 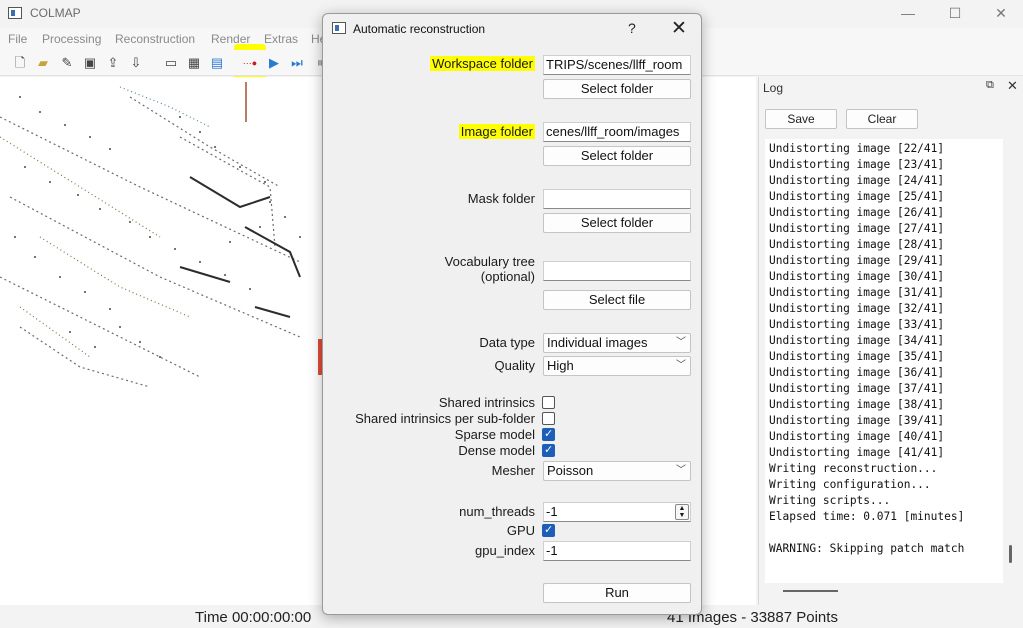 I want to click on dialog-app-icon, so click(x=339, y=28).